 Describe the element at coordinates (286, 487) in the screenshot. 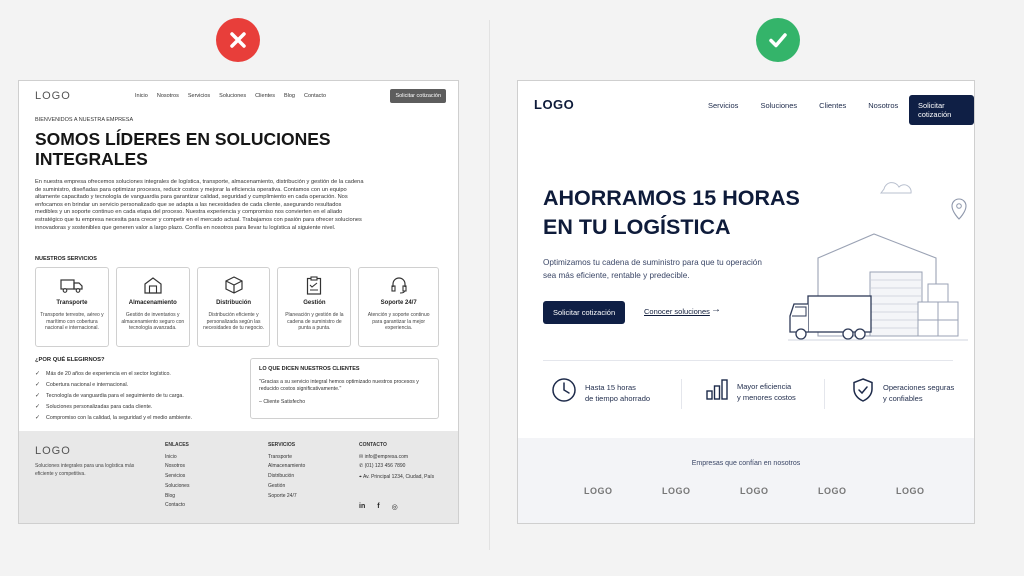

I see `footer-link: Gestión` at that location.